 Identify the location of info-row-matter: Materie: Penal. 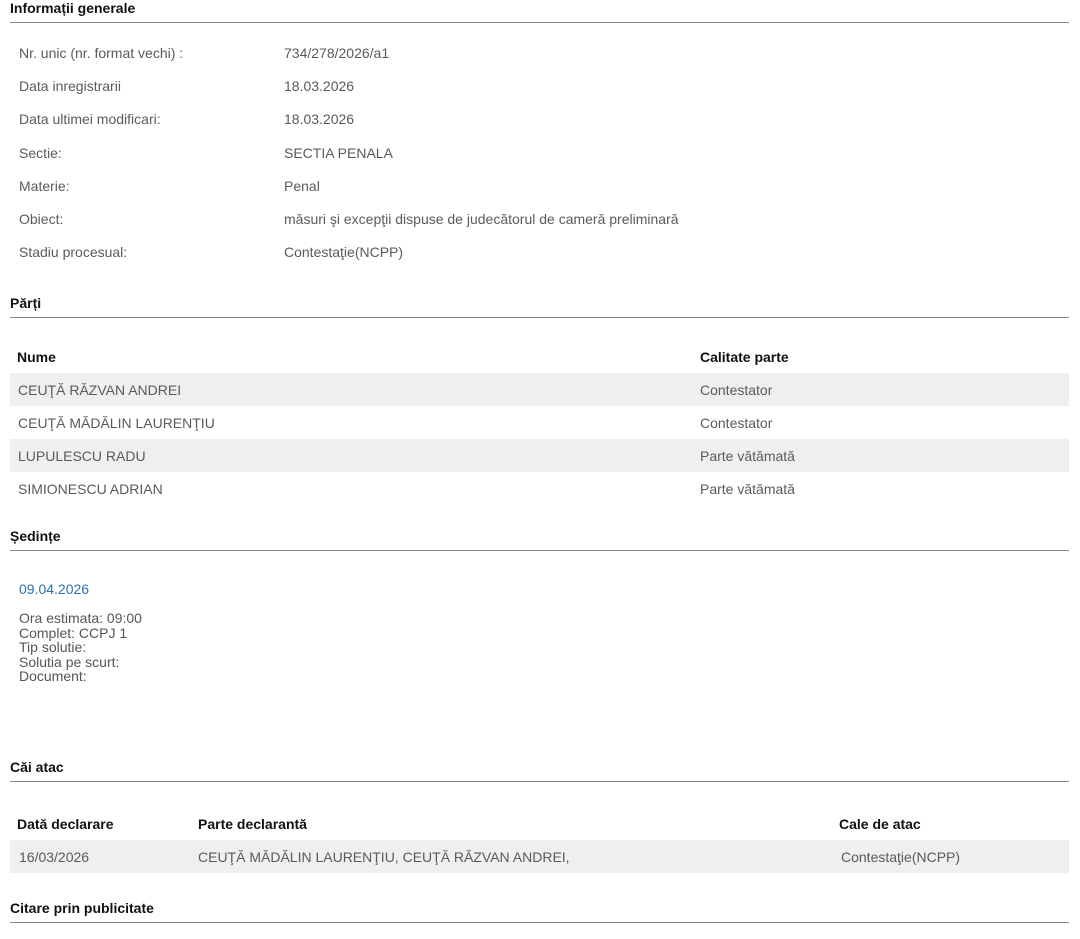
(539, 185).